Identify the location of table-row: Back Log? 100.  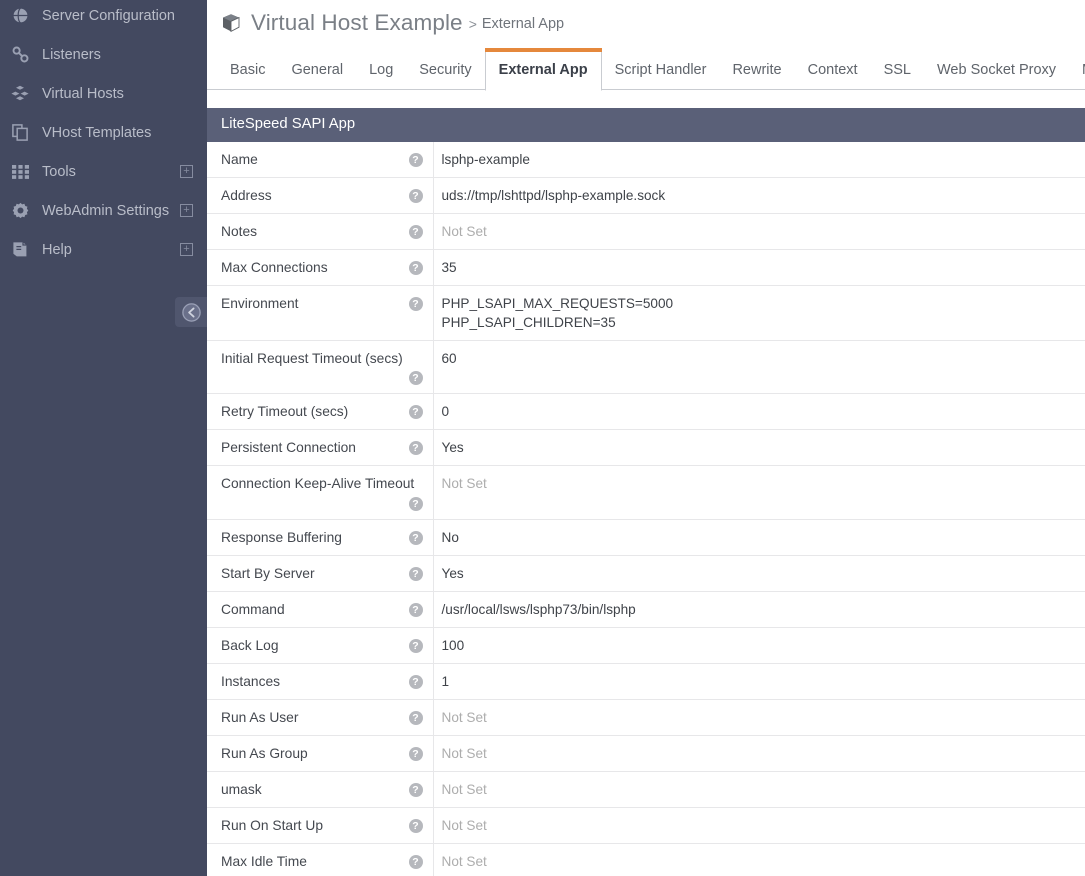
(646, 645).